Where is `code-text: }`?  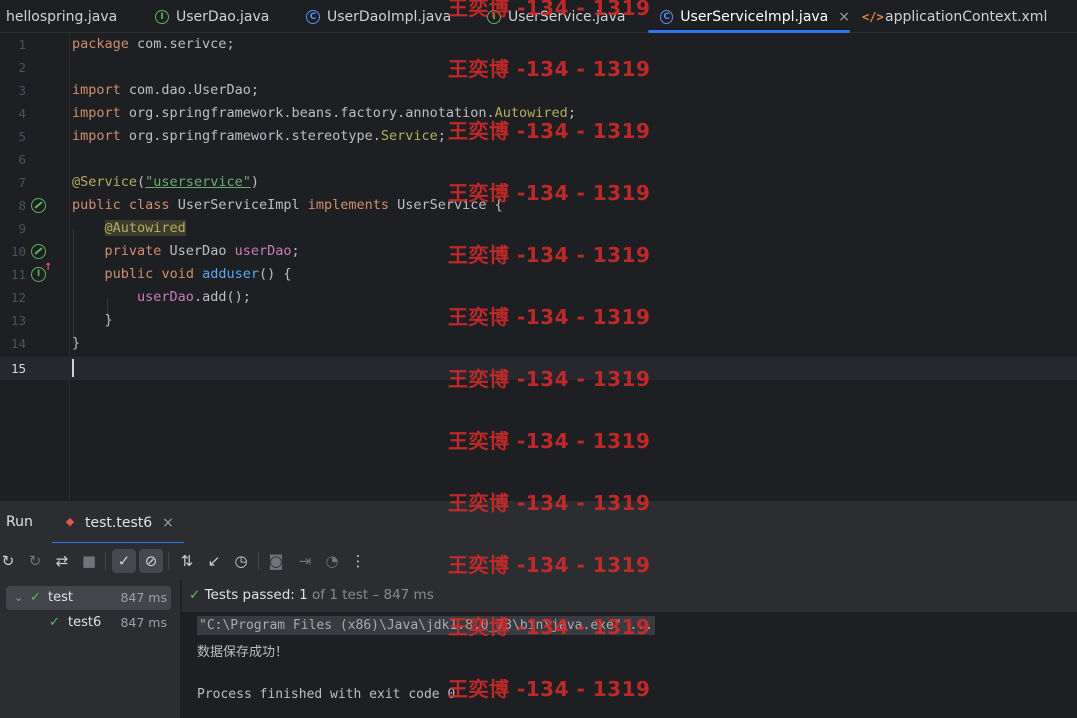
code-text: } is located at coordinates (108, 320).